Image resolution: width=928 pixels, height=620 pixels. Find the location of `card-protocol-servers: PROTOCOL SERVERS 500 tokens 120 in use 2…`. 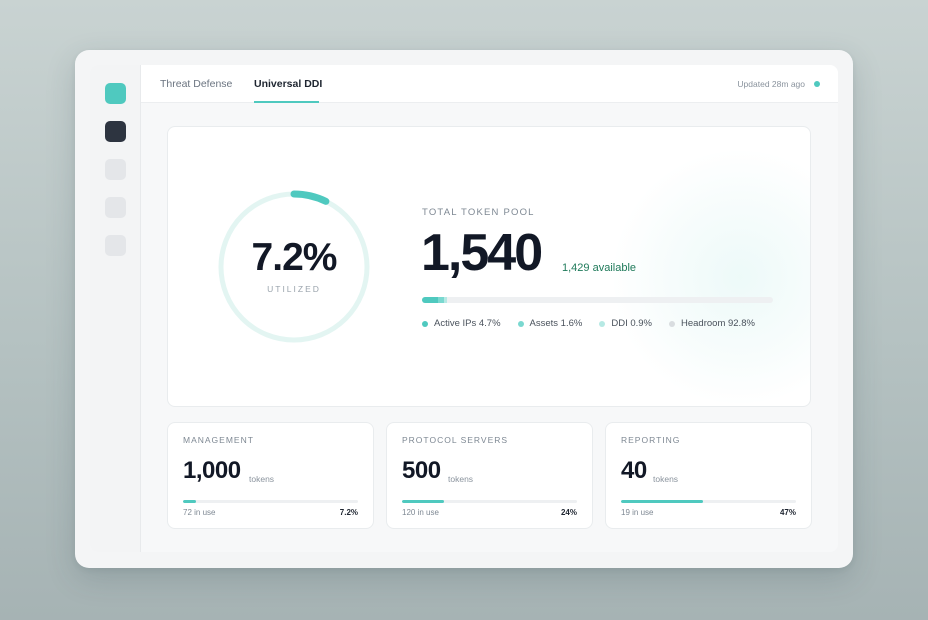

card-protocol-servers: PROTOCOL SERVERS 500 tokens 120 in use 2… is located at coordinates (489, 475).